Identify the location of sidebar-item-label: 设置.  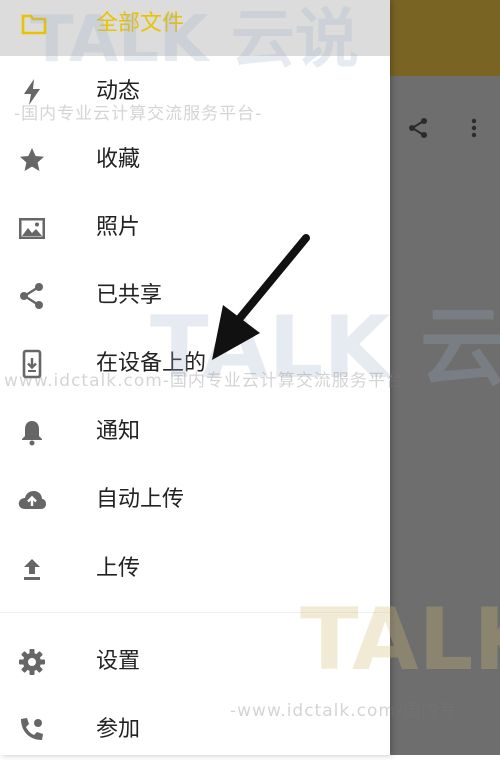
(118, 661).